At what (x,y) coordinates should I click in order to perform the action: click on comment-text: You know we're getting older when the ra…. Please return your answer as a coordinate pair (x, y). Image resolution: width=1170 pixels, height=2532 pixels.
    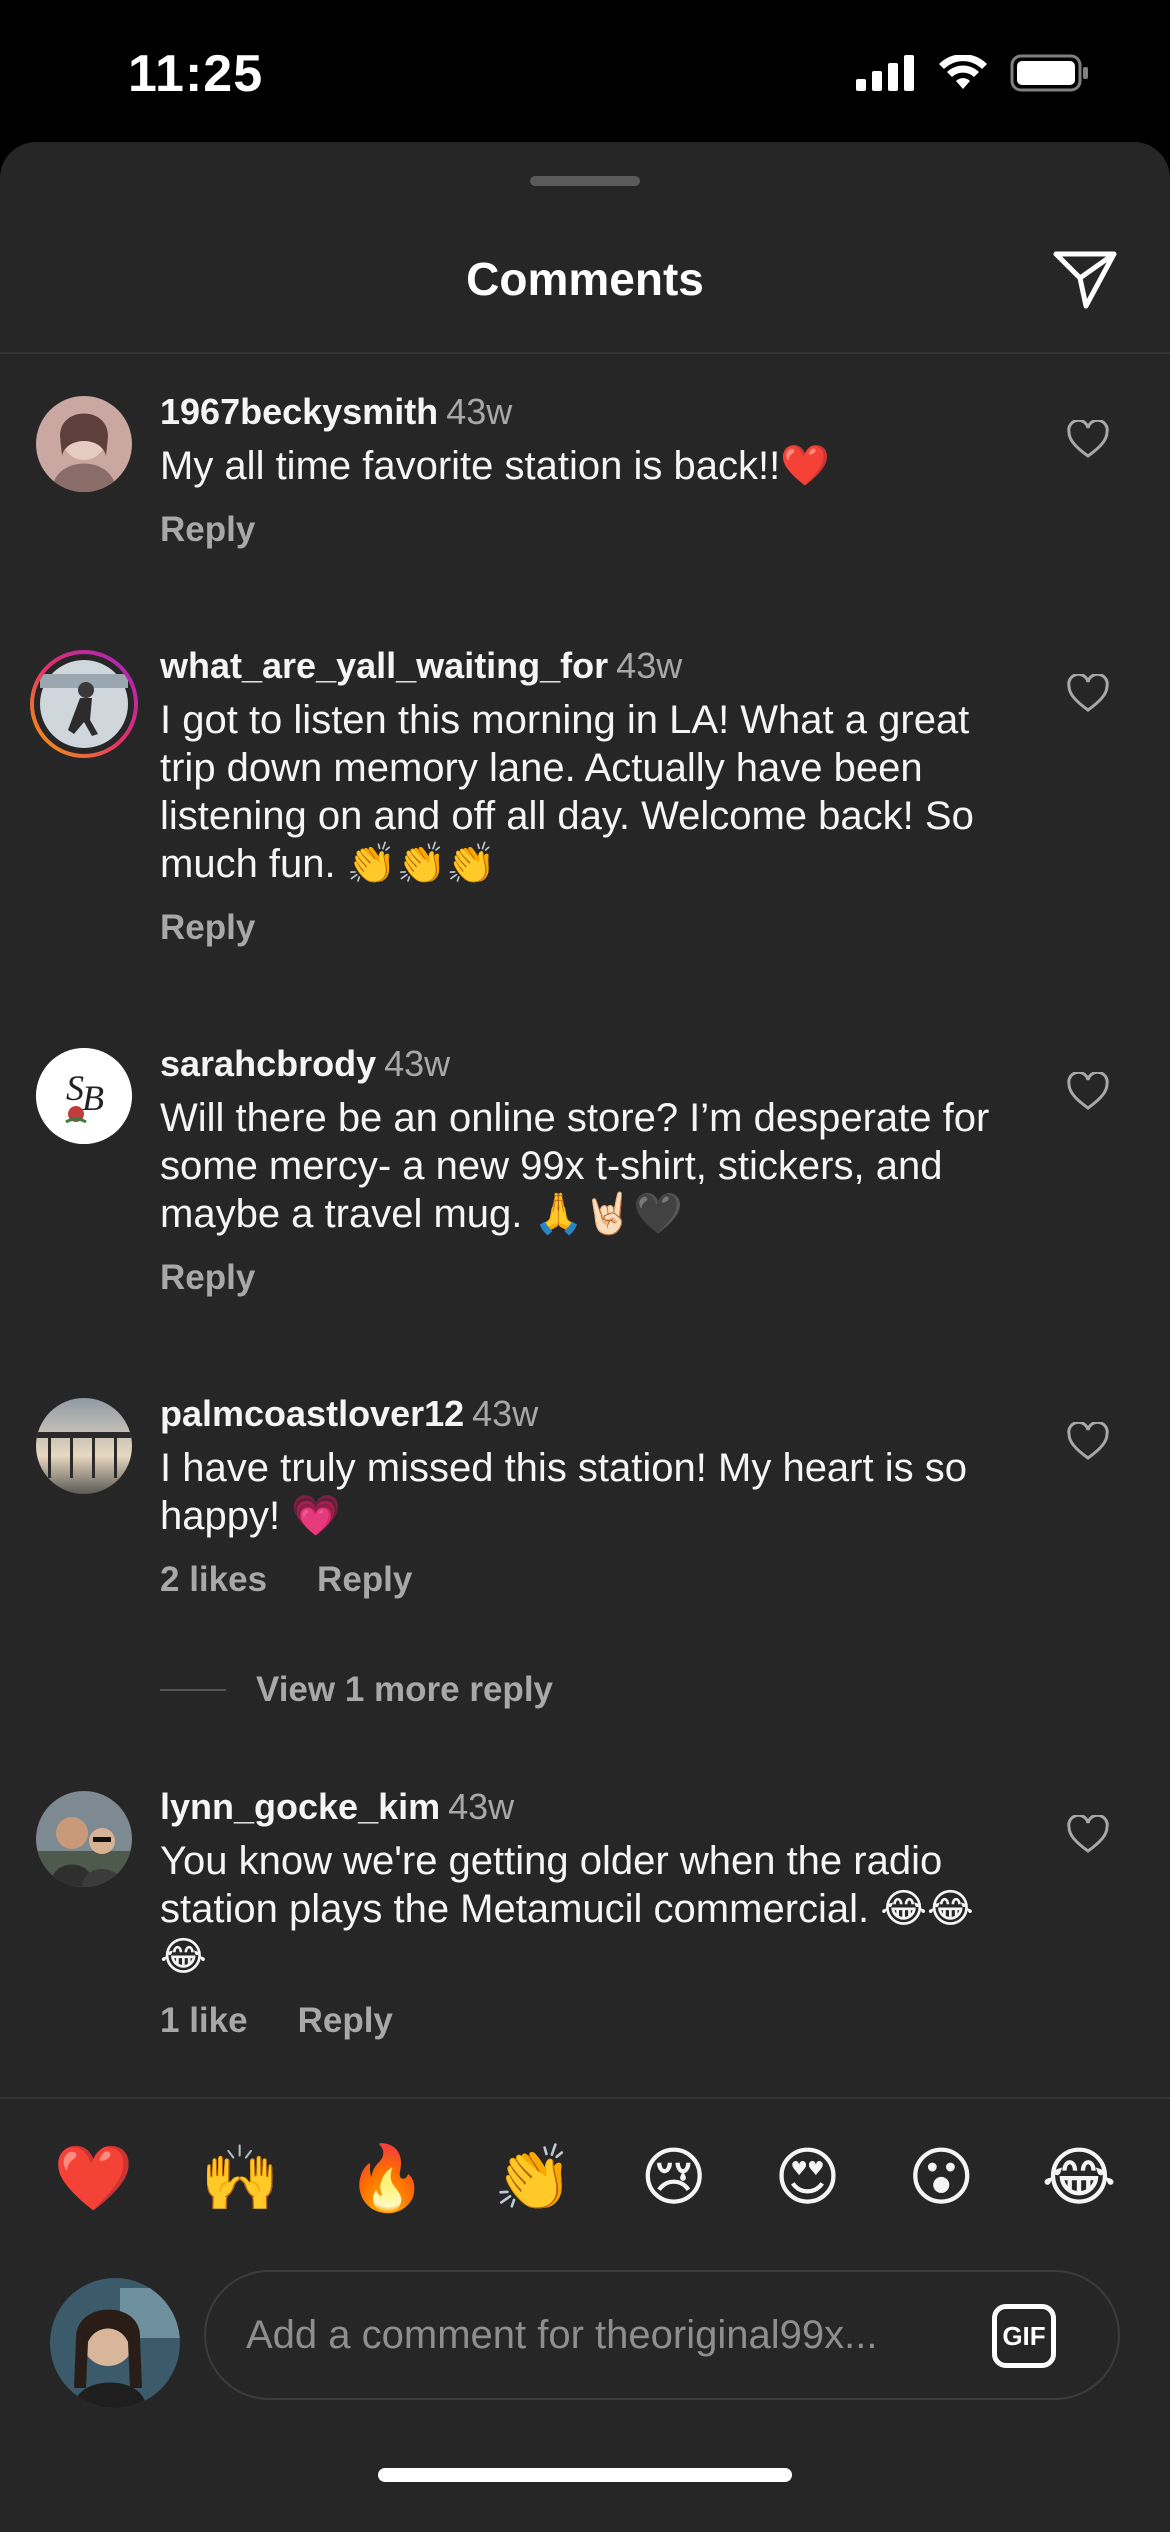
    Looking at the image, I should click on (567, 1909).